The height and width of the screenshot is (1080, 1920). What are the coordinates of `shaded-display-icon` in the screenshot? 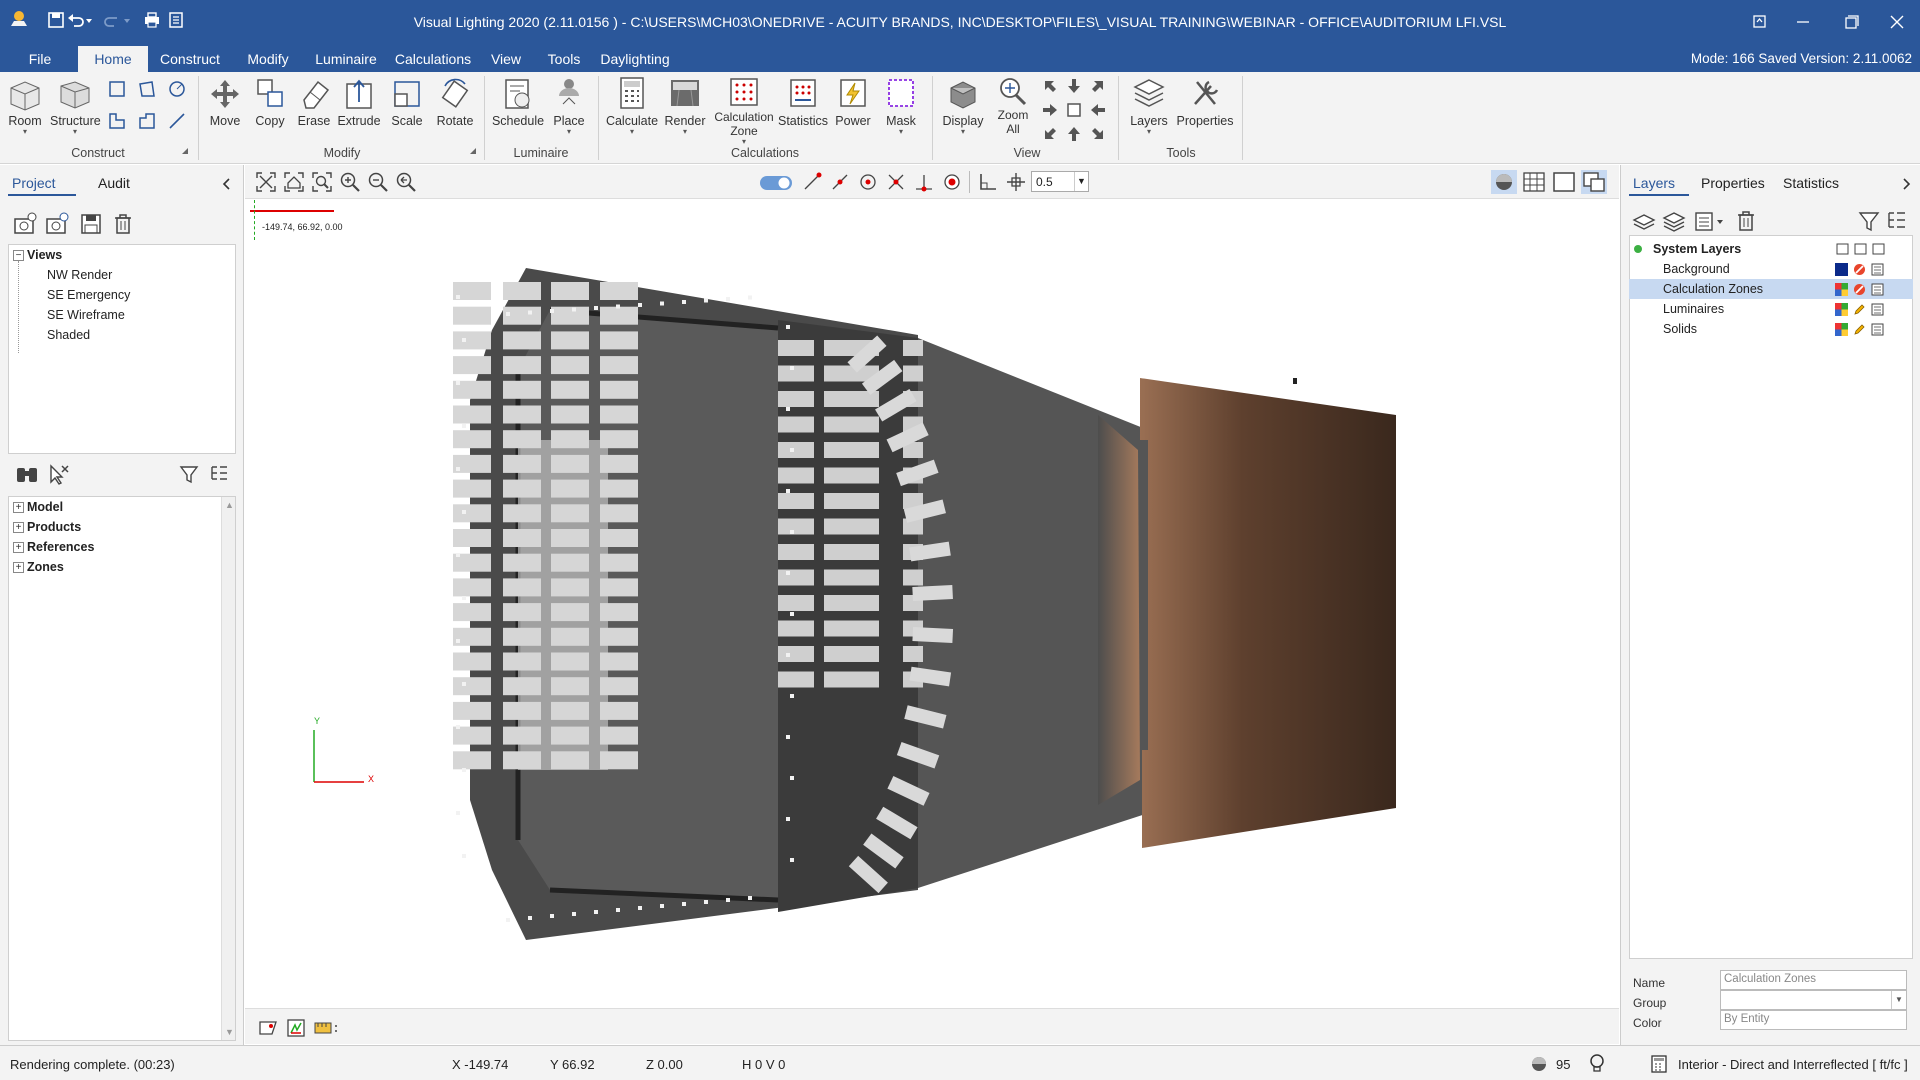 It's located at (1504, 182).